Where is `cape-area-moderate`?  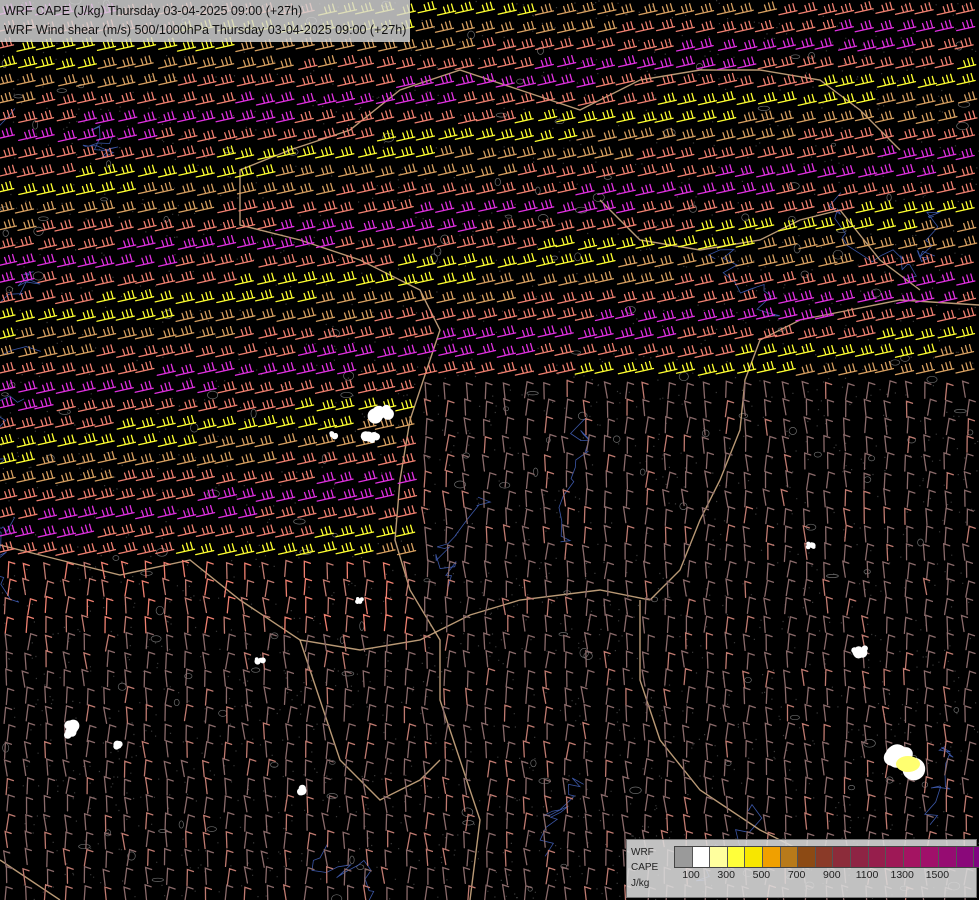 cape-area-moderate is located at coordinates (908, 764).